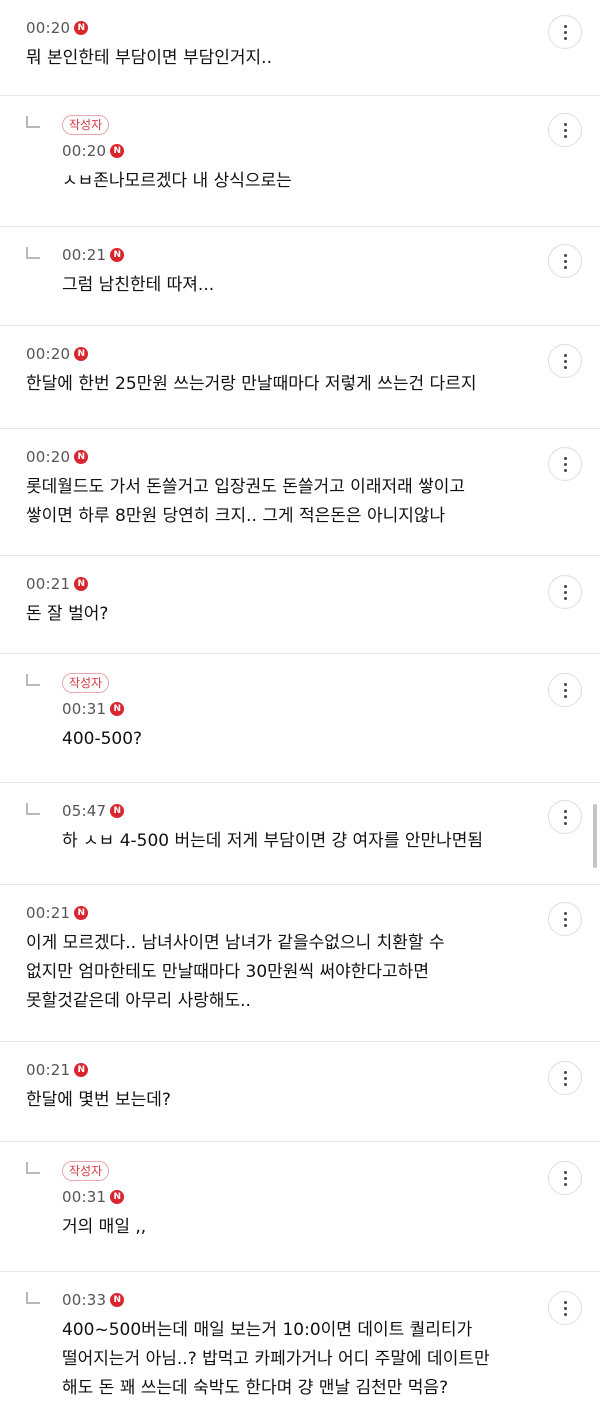  Describe the element at coordinates (84, 1300) in the screenshot. I see `comment-time: 00:33` at that location.